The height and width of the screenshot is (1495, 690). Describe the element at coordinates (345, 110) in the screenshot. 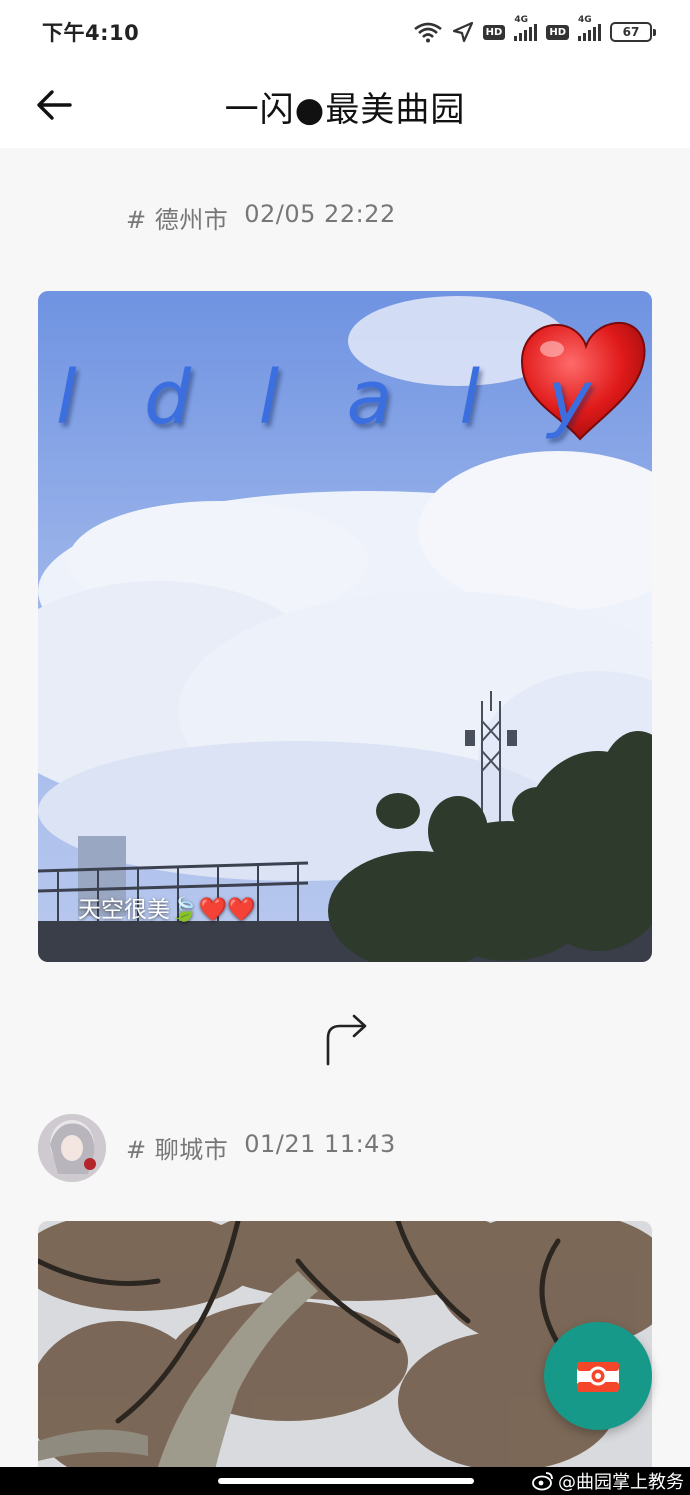

I see `page-title: 一闪●最美曲园` at that location.